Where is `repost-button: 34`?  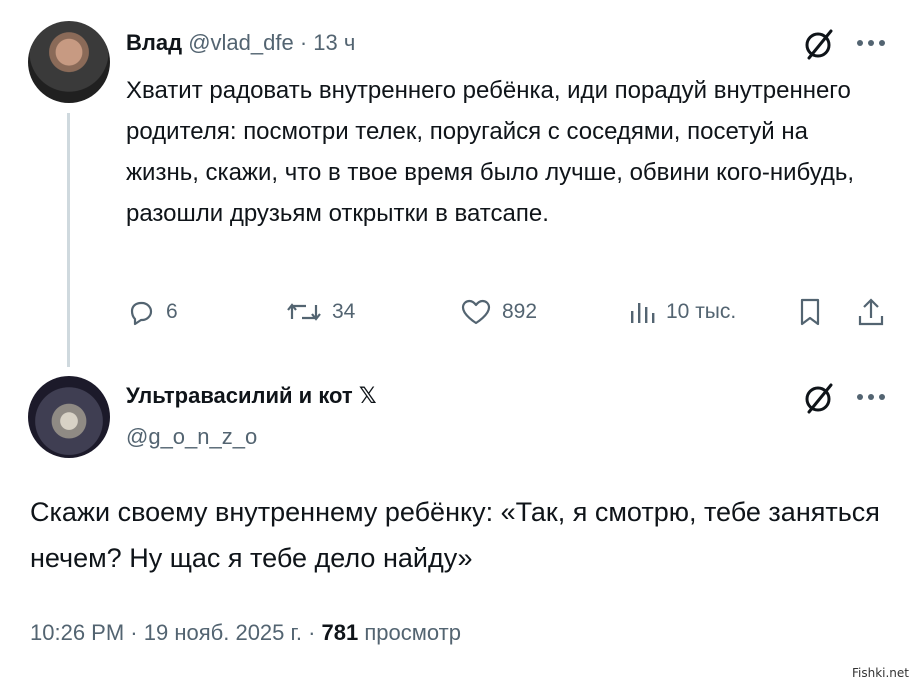
repost-button: 34 is located at coordinates (320, 312).